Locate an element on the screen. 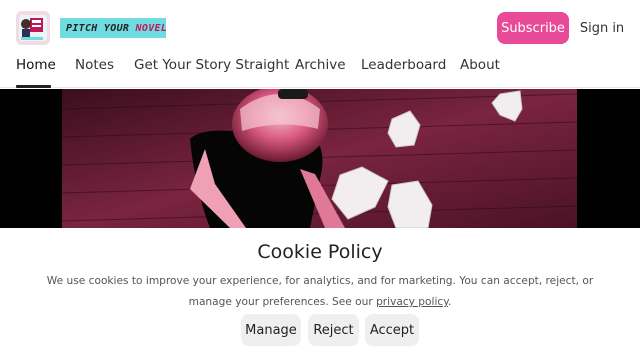  wordmark-text-part2: NOVEL is located at coordinates (151, 28).